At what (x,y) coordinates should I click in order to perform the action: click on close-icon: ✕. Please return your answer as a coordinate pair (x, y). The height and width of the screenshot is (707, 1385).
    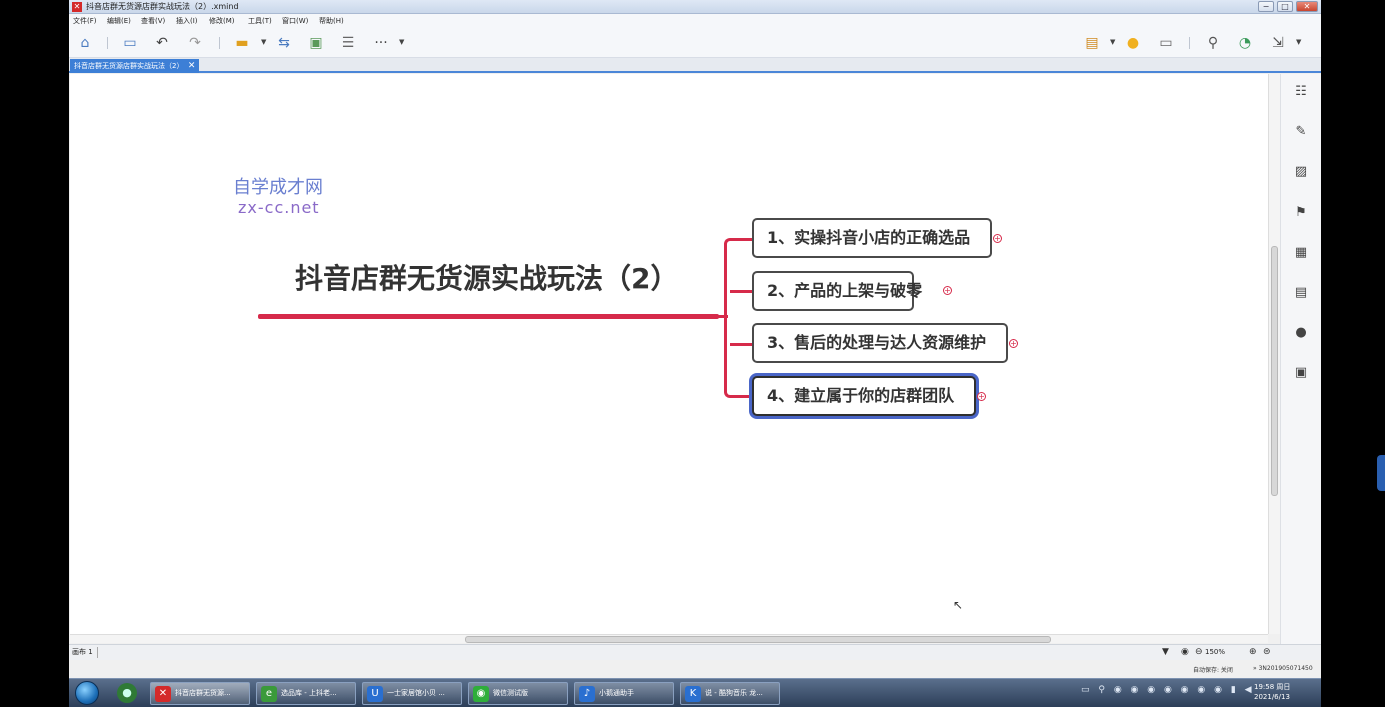
    Looking at the image, I should click on (192, 66).